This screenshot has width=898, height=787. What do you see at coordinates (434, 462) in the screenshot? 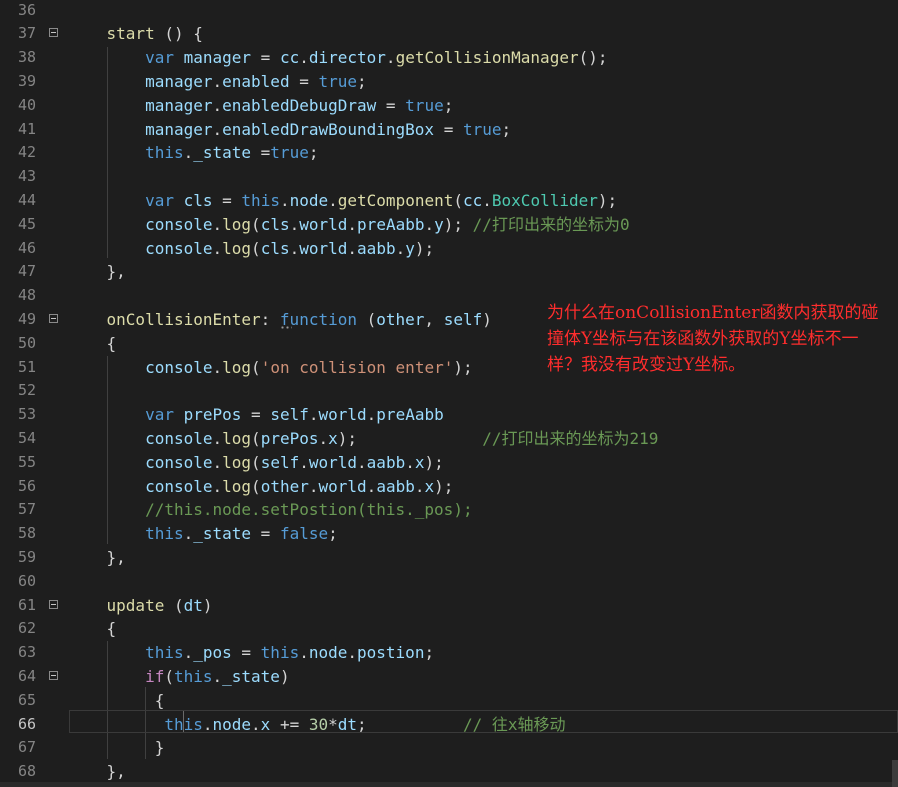
I see `code-token: );` at bounding box center [434, 462].